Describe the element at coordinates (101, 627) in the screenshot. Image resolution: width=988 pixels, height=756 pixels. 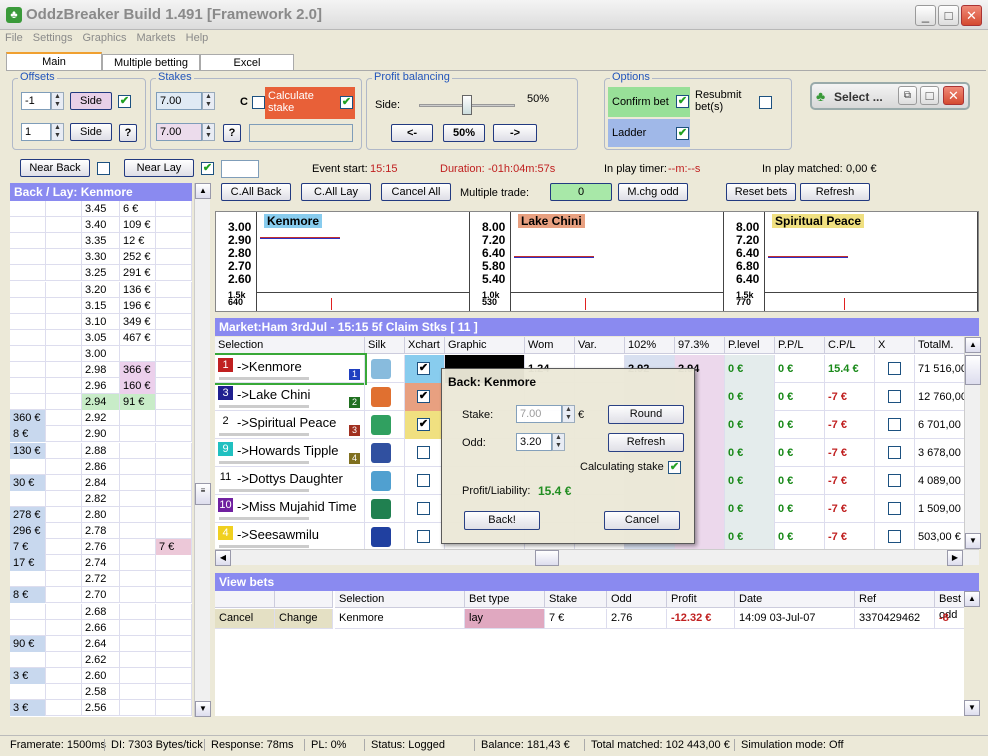
I see `ladder-row: 2.66` at that location.